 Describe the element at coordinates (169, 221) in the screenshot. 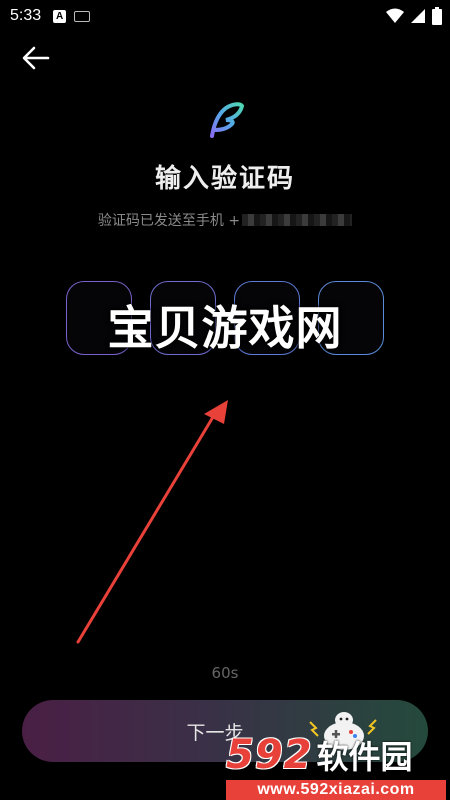

I see `subtitle-text: 验证码已发送至手机 +` at that location.